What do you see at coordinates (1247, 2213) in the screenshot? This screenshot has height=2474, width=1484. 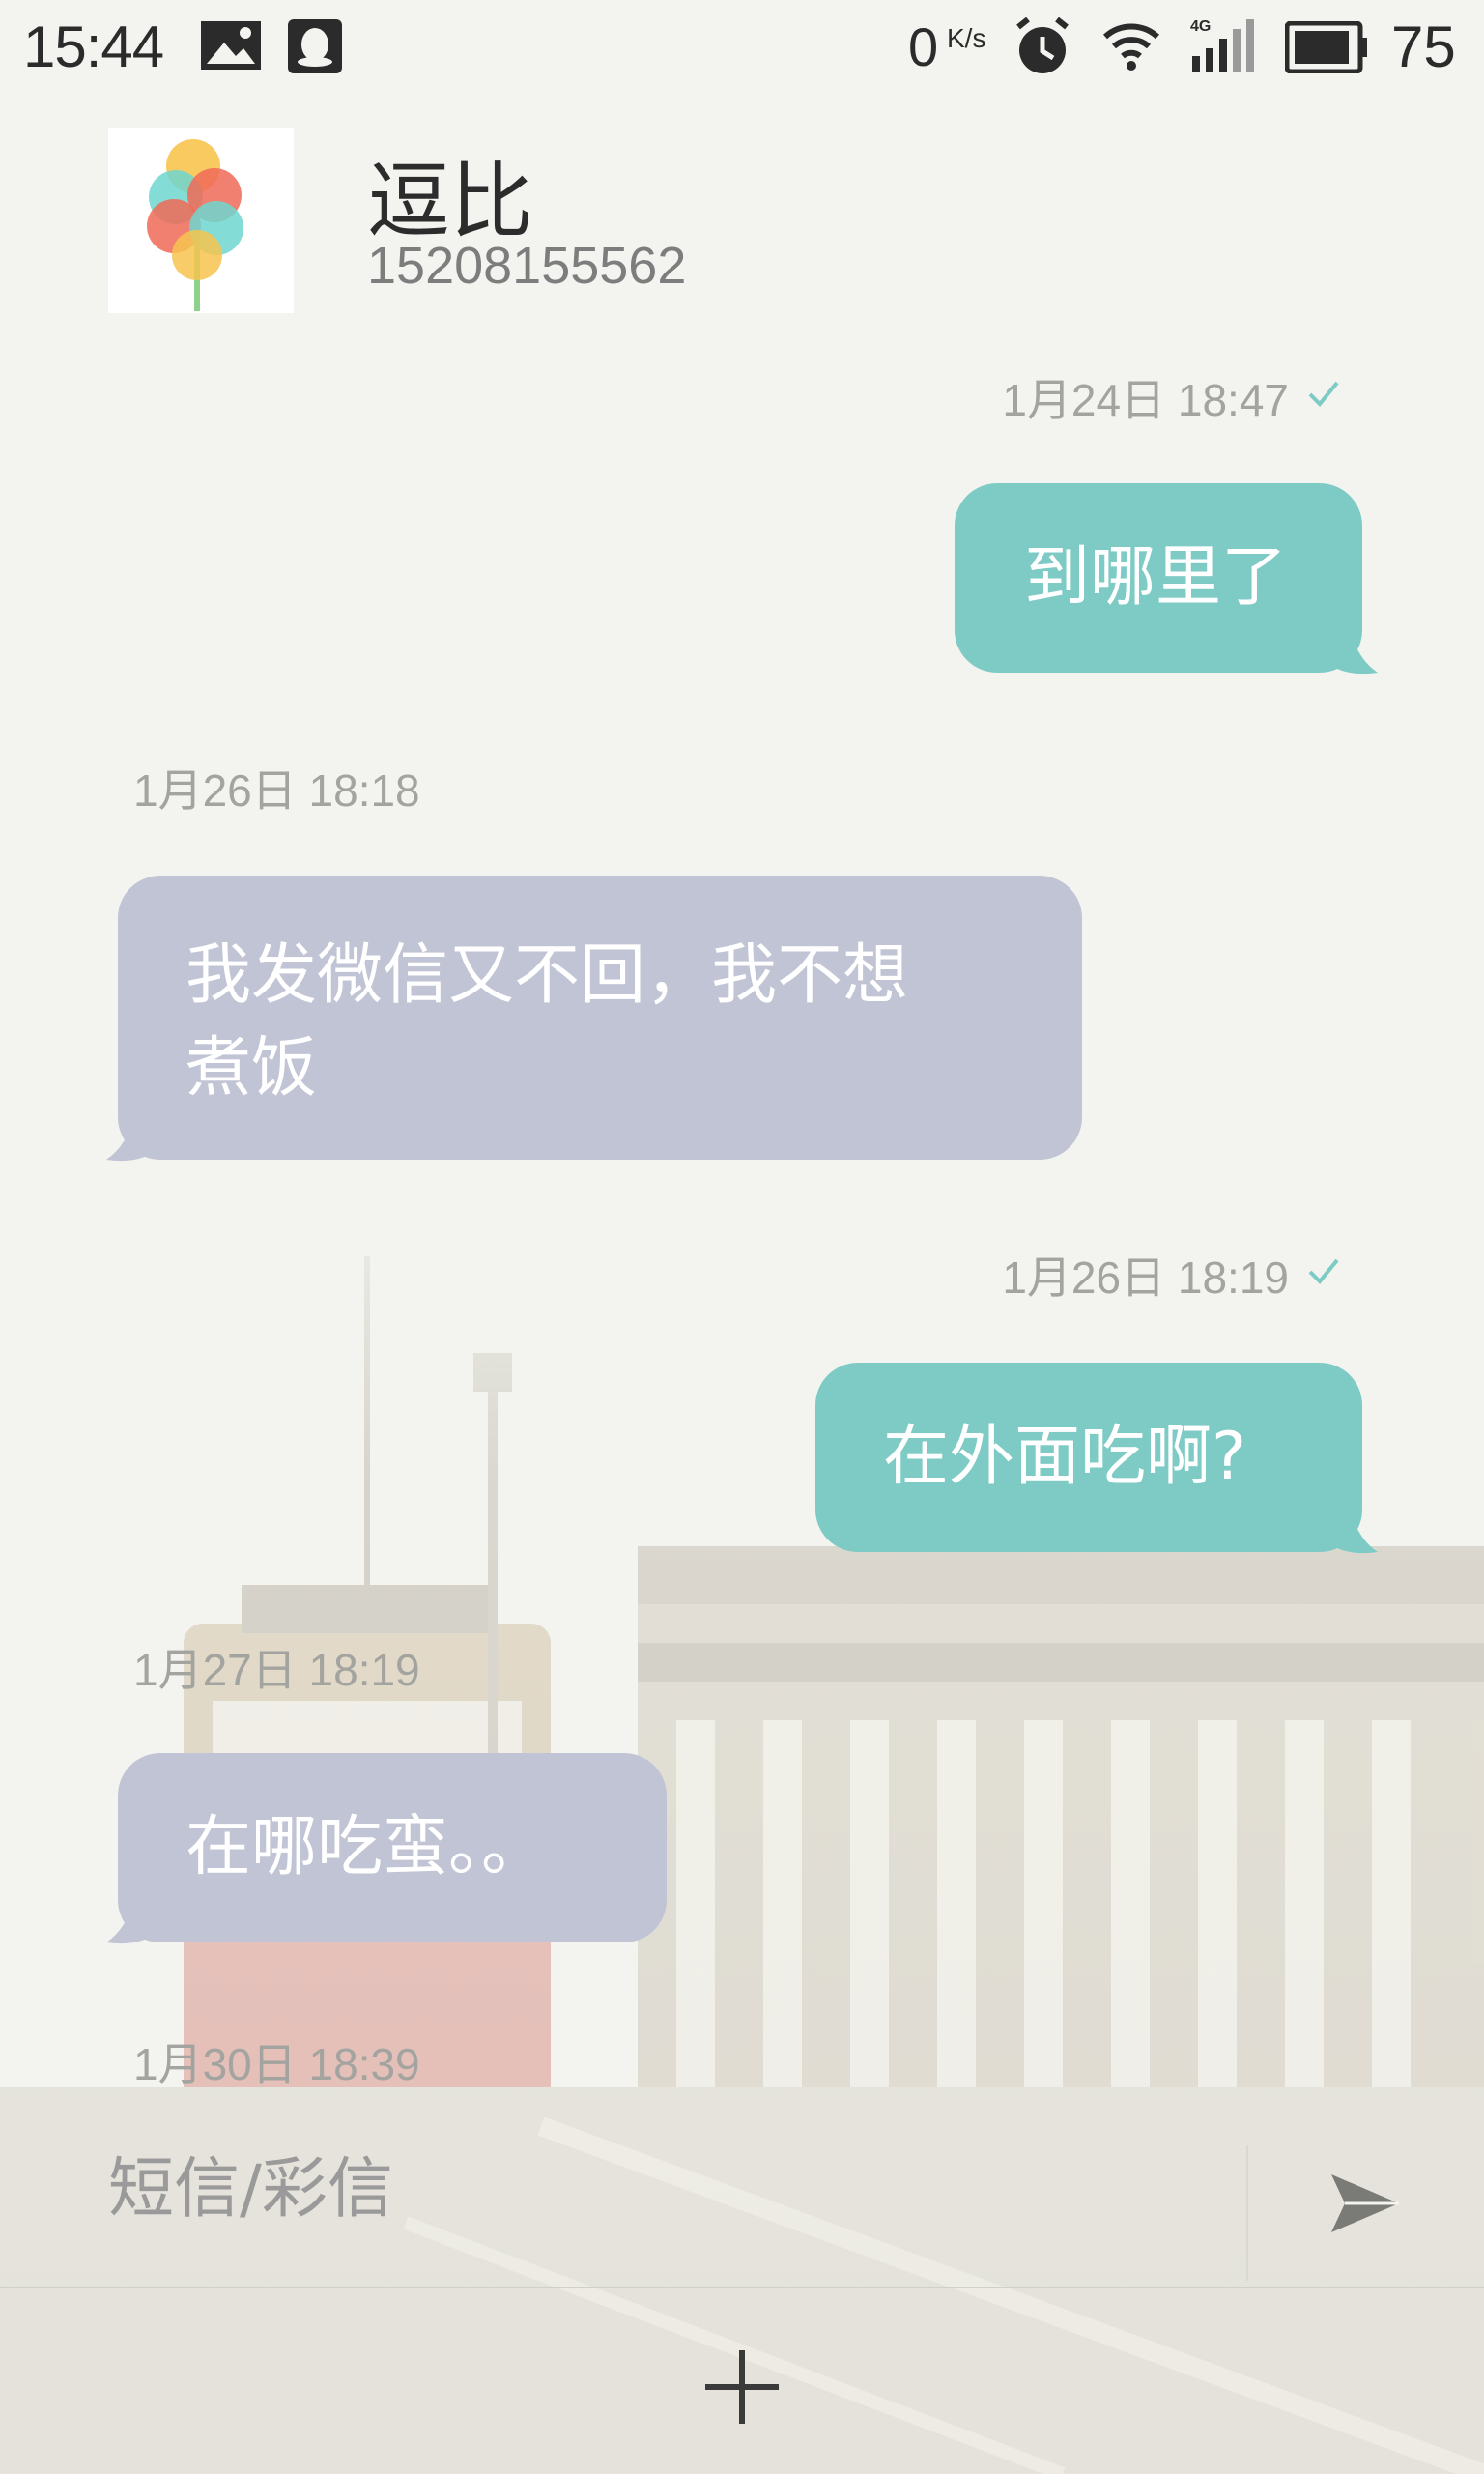 I see `composer-divider` at bounding box center [1247, 2213].